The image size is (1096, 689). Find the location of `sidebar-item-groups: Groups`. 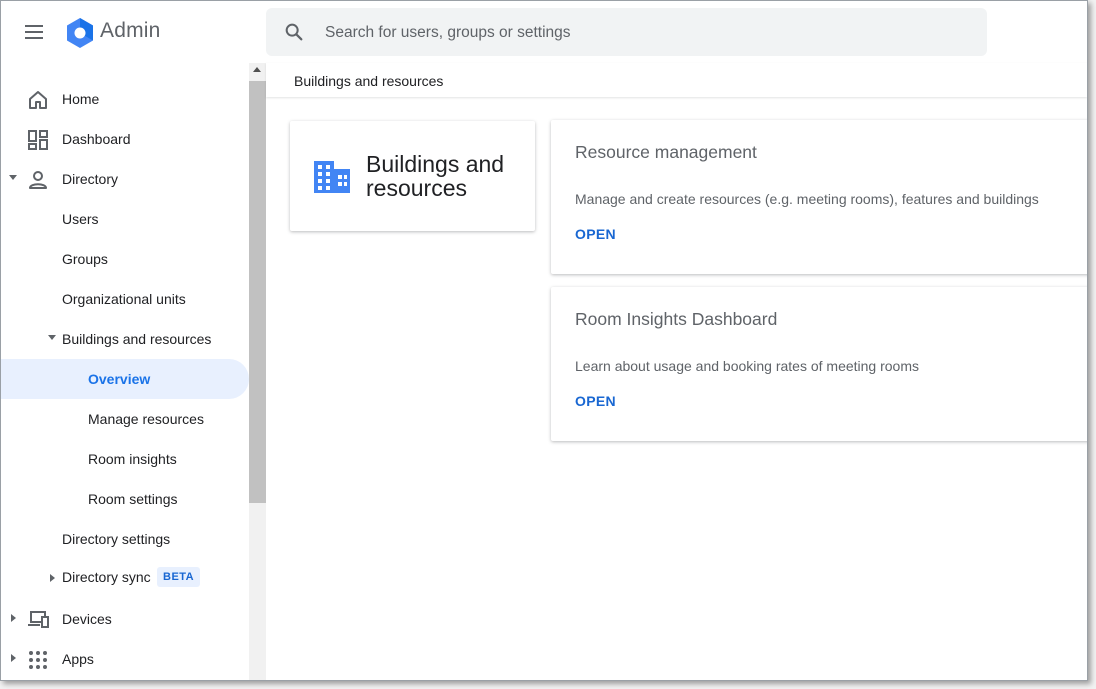

sidebar-item-groups: Groups is located at coordinates (125, 259).